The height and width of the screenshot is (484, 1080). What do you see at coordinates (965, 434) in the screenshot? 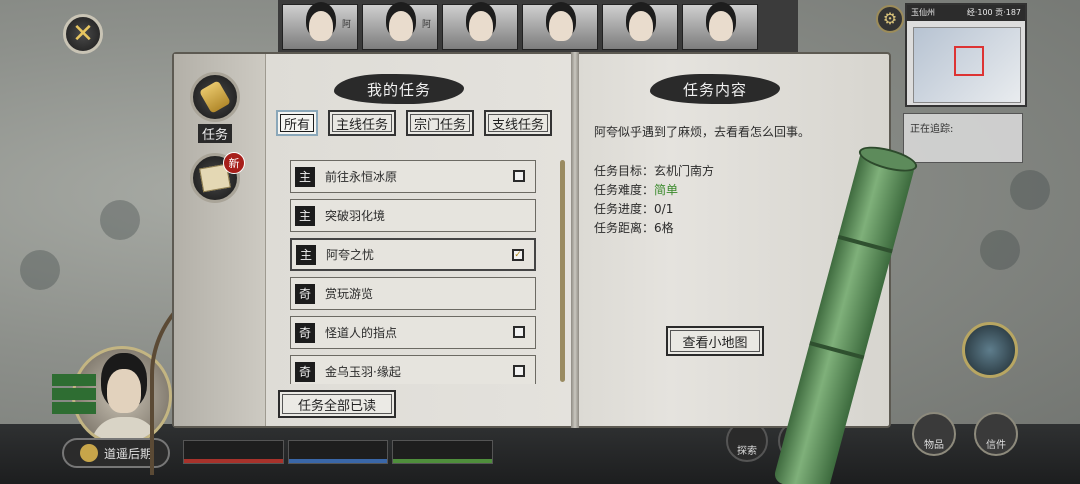
I see `bottom-right-icons: 物品 信件` at bounding box center [965, 434].